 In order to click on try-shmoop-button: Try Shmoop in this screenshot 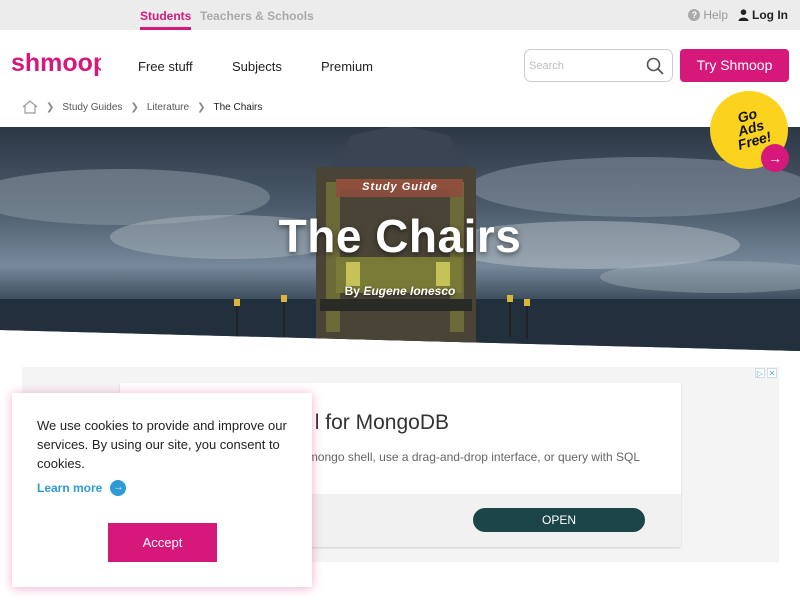, I will do `click(734, 65)`.